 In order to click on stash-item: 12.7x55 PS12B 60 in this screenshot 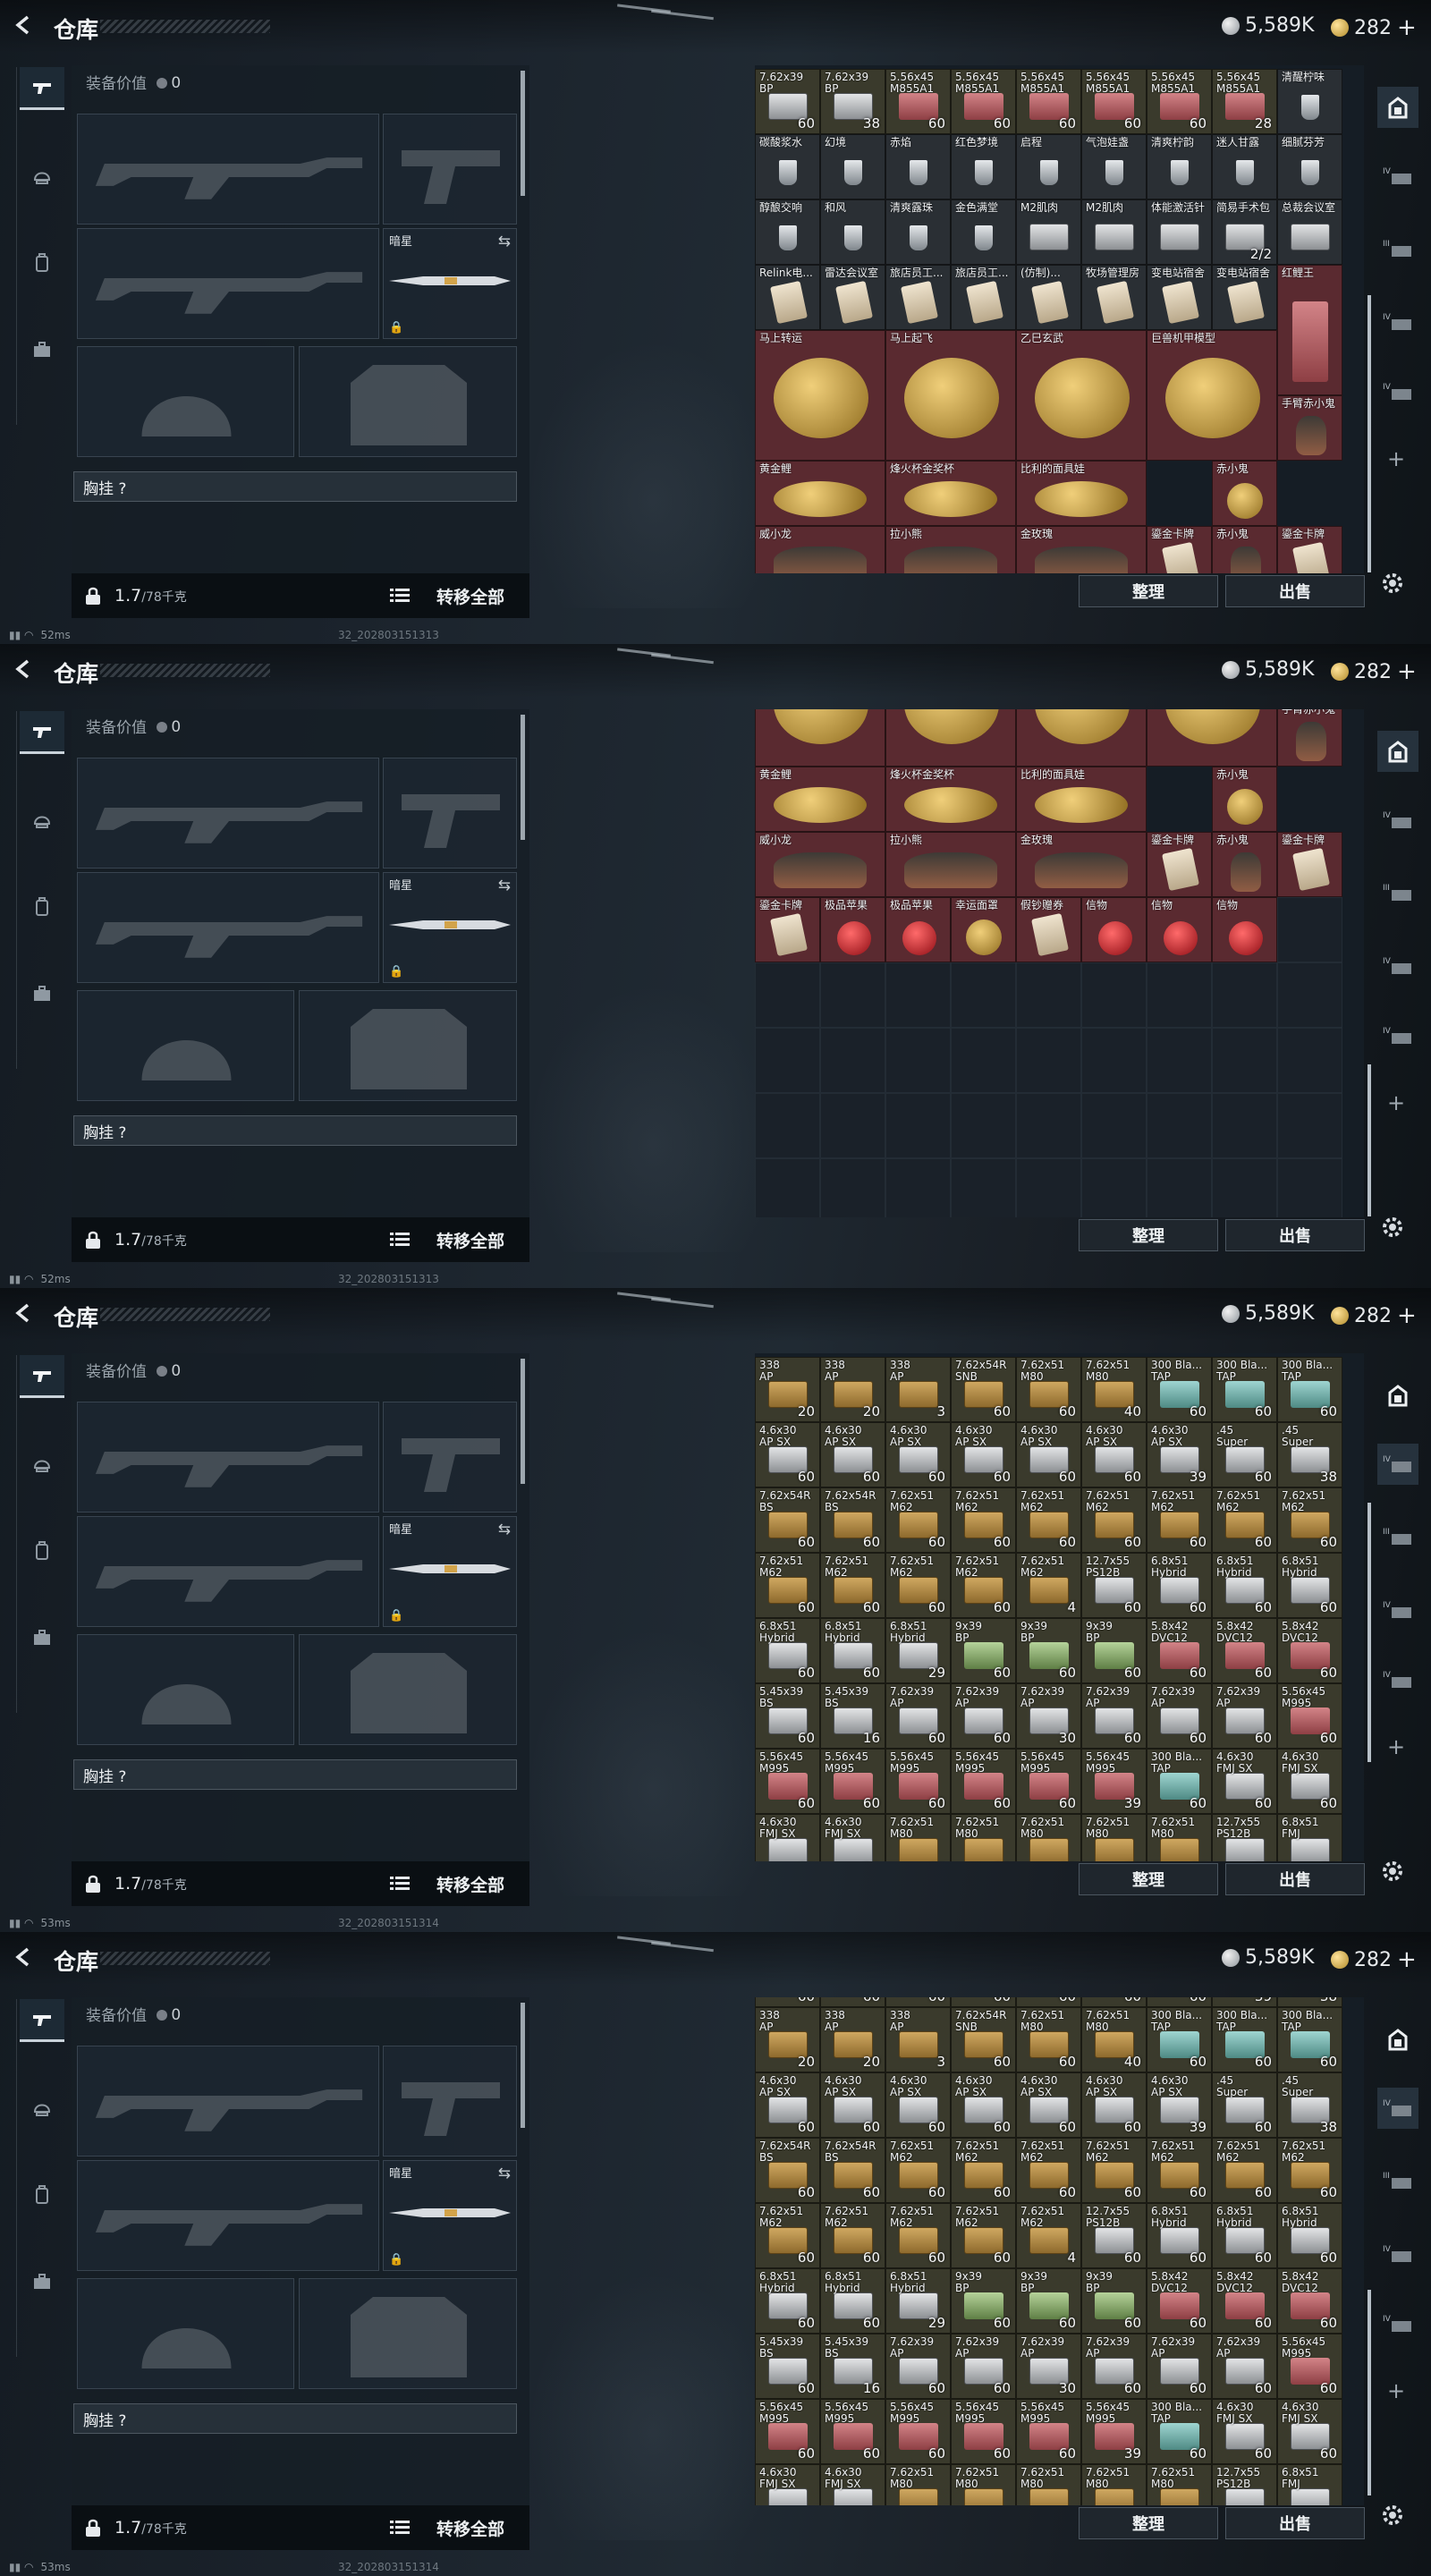, I will do `click(1114, 1585)`.